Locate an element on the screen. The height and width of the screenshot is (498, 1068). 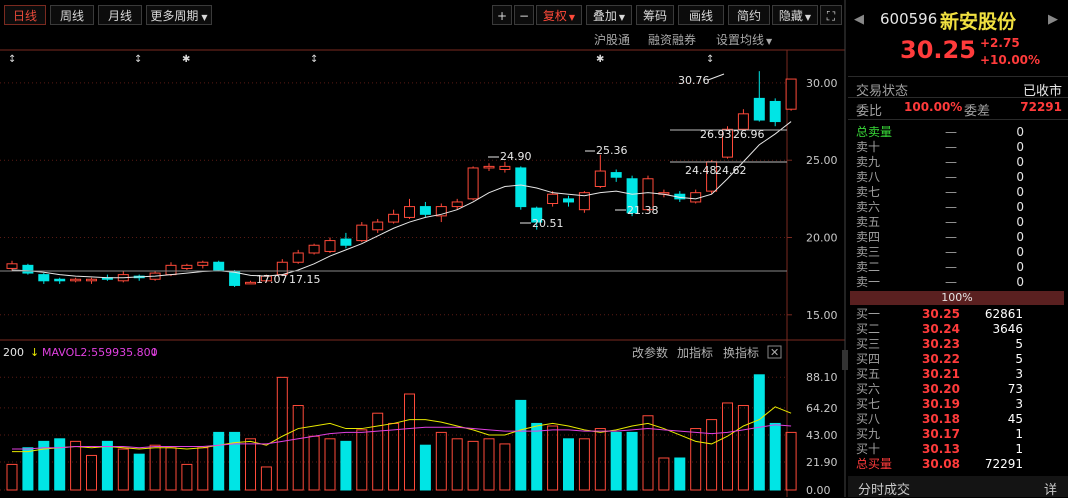
sell-row: 卖一 — 0 is located at coordinates (958, 282).